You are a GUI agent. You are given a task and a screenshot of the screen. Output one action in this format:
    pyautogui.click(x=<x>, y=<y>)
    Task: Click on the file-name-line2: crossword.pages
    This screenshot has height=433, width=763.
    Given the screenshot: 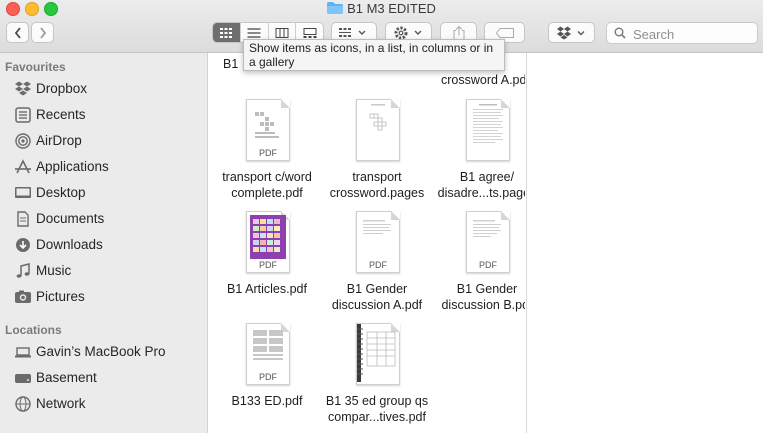 What is the action you would take?
    pyautogui.click(x=377, y=193)
    